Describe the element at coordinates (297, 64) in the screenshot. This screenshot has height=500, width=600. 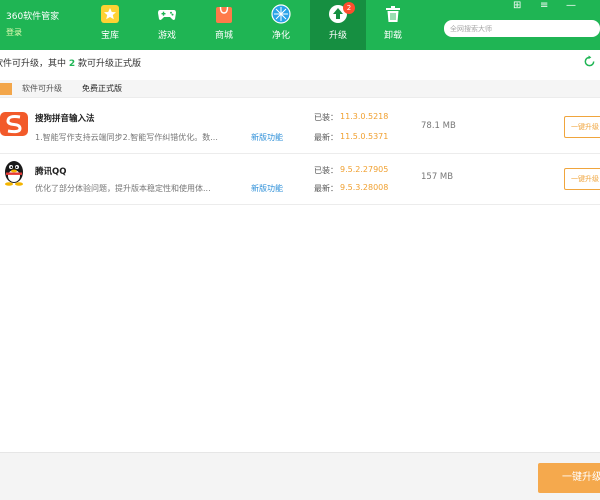
I see `upgrade-summary: 软件可升级，其中 2 款可升级正式版` at that location.